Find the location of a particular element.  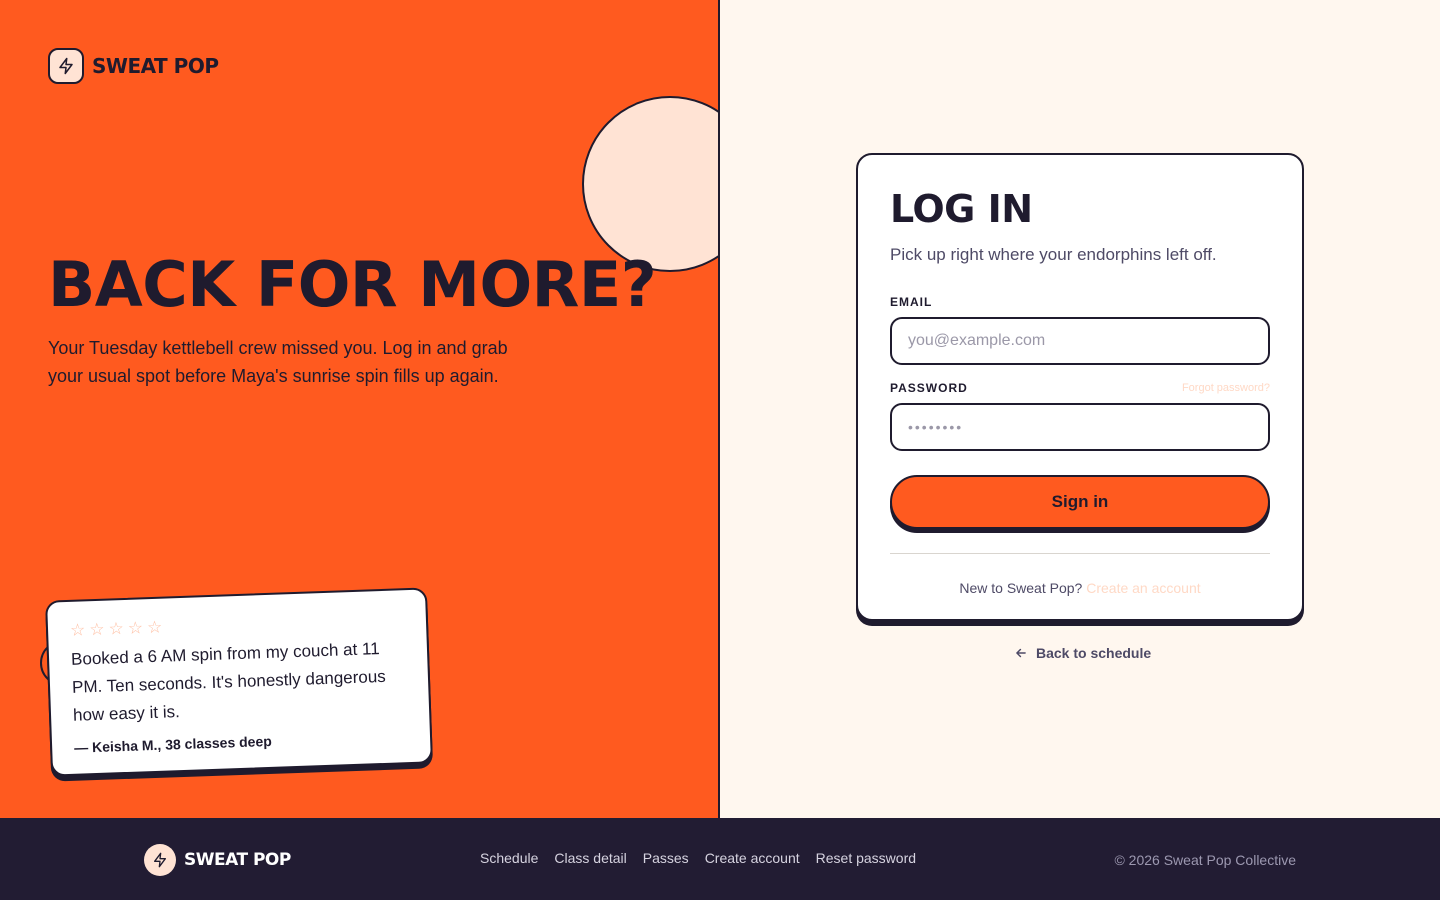

footer-link-schedule: Schedule is located at coordinates (509, 858).